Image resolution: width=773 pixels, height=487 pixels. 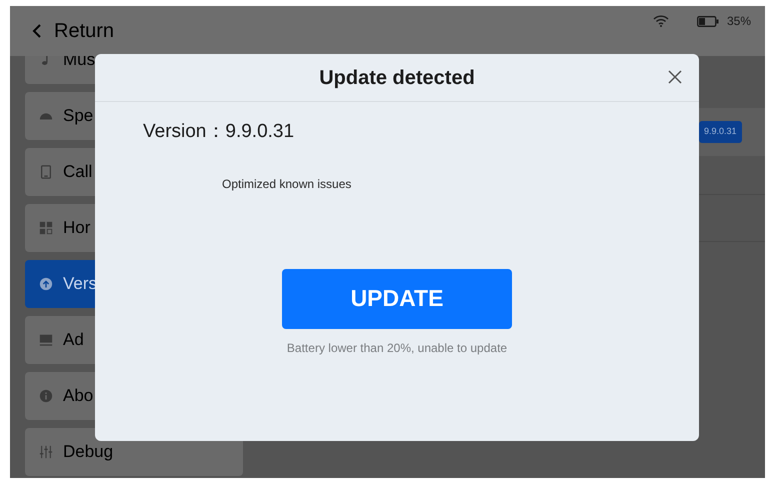 I want to click on wifi-icon, so click(x=660, y=21).